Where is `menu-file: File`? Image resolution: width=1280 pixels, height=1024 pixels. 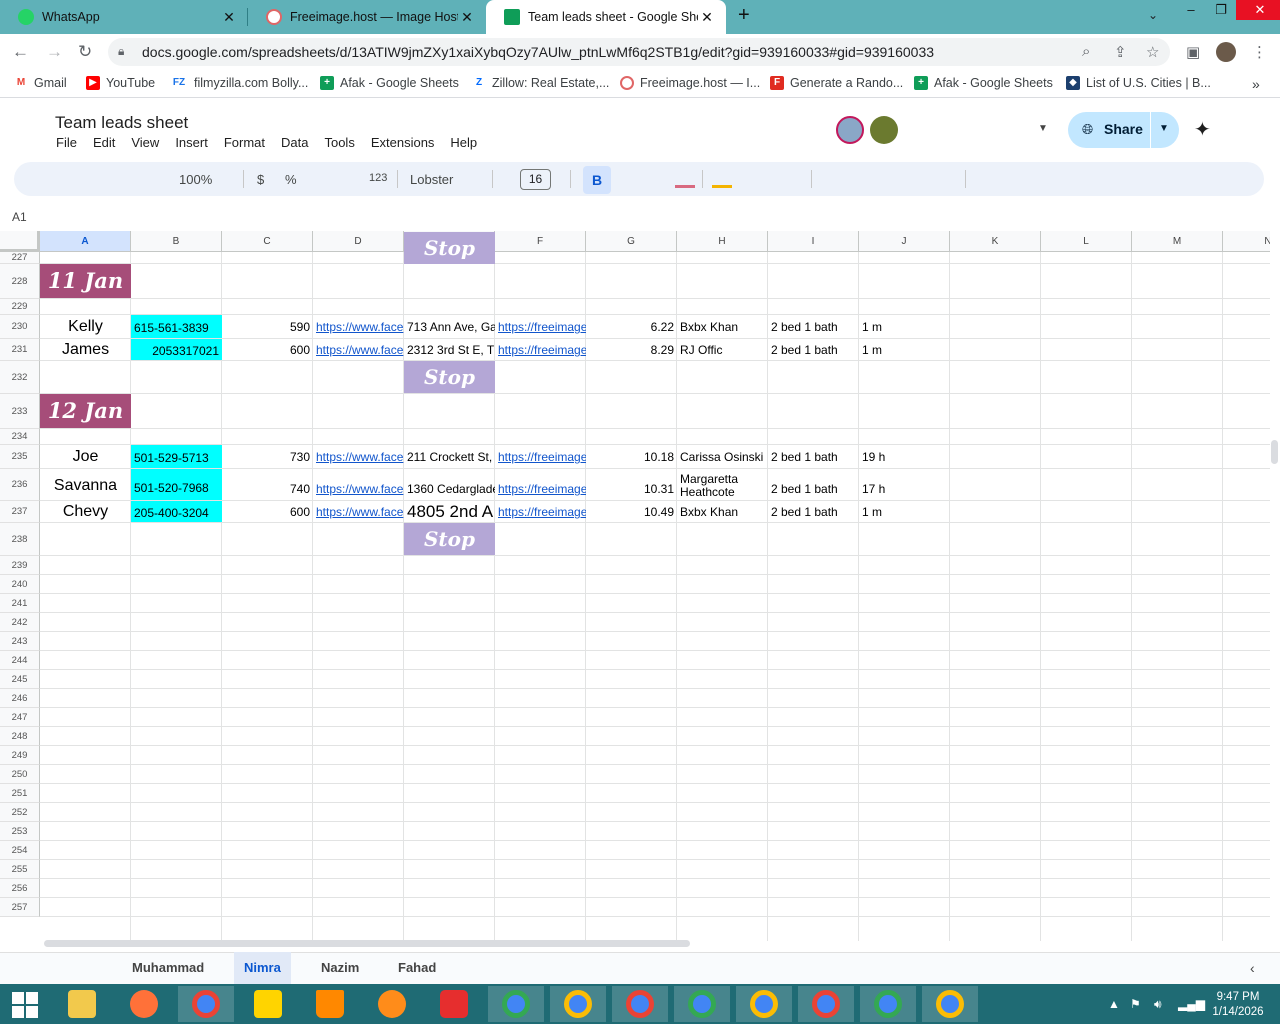
menu-file: File is located at coordinates (66, 142).